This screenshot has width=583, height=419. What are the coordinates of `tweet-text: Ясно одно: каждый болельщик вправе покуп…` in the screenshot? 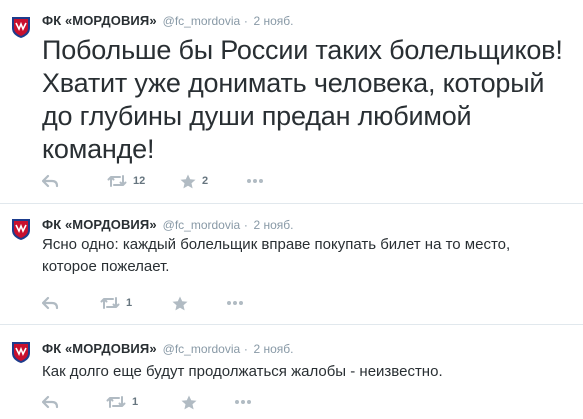 It's located at (276, 255).